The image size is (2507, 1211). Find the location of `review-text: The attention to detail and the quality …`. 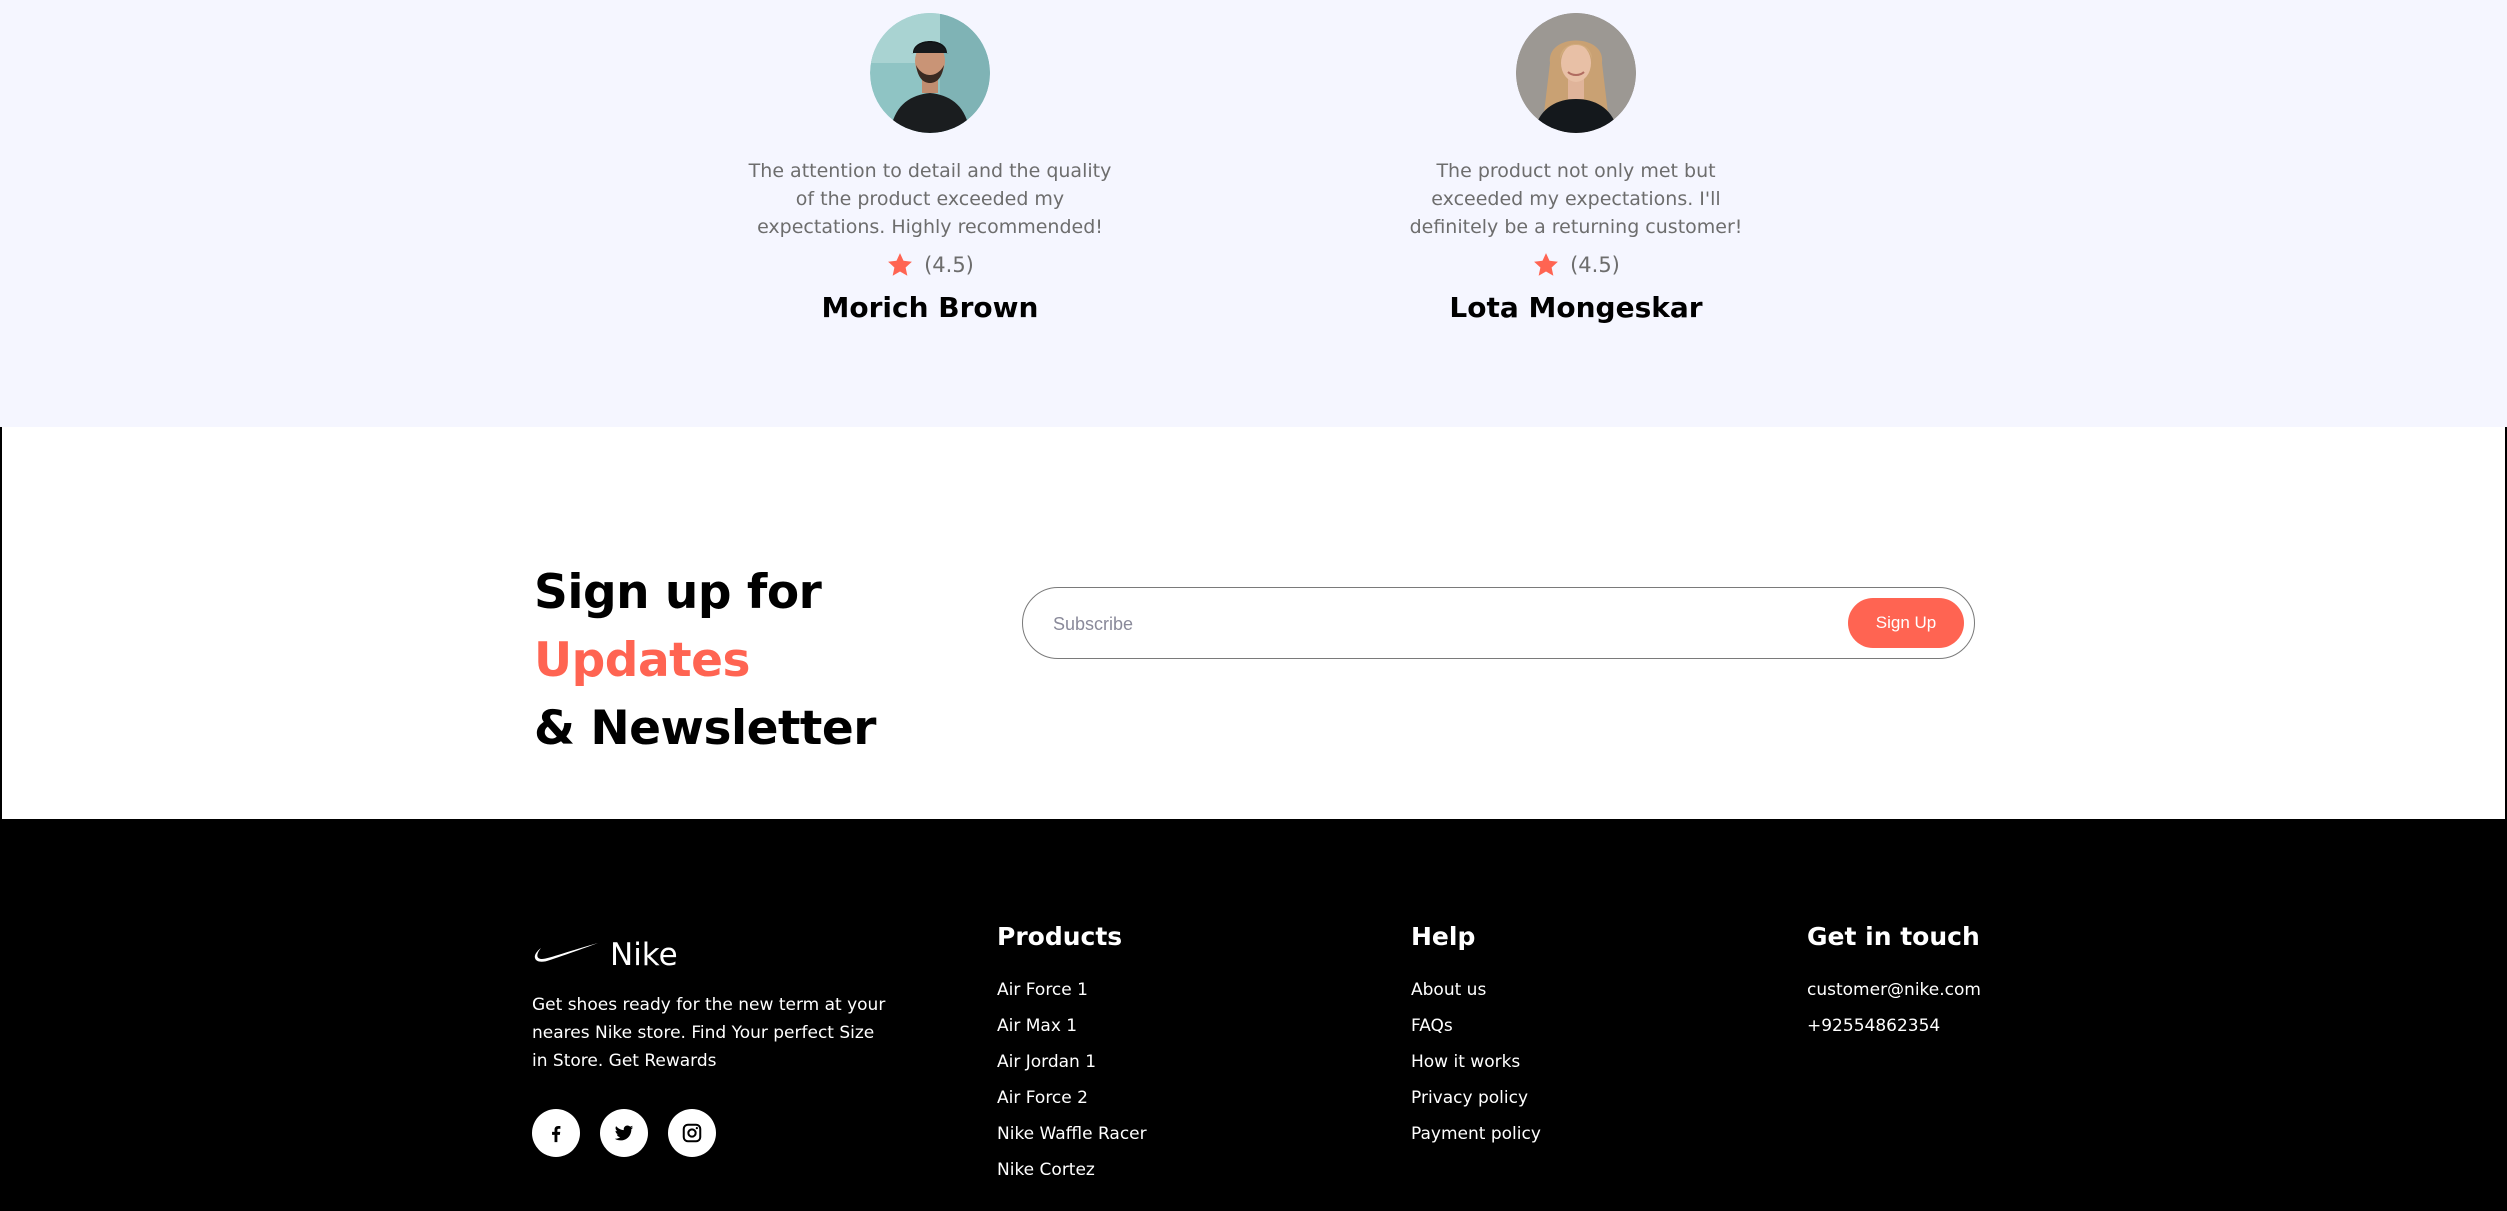

review-text: The attention to detail and the quality … is located at coordinates (930, 199).